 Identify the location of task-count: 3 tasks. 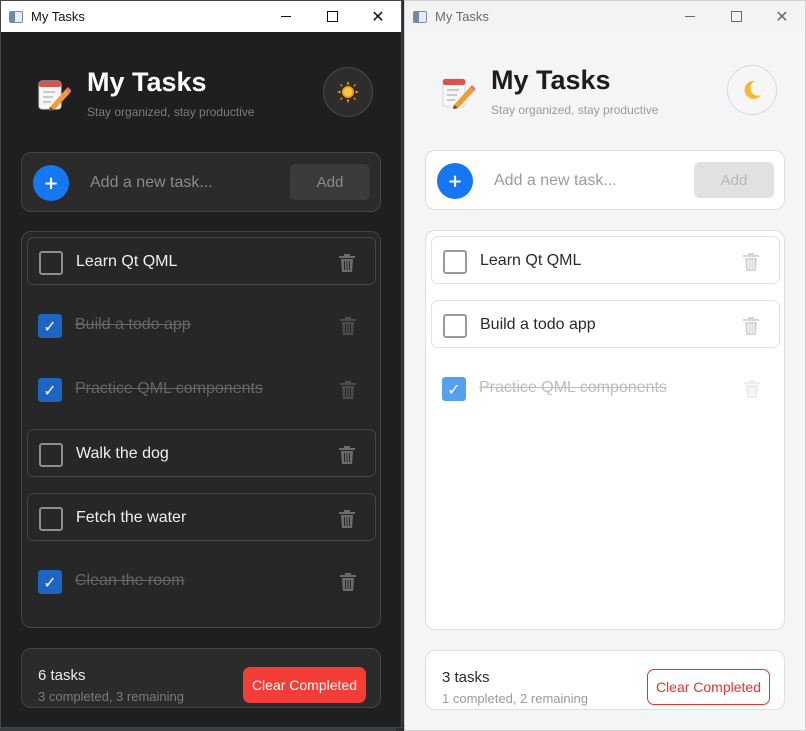
(466, 677).